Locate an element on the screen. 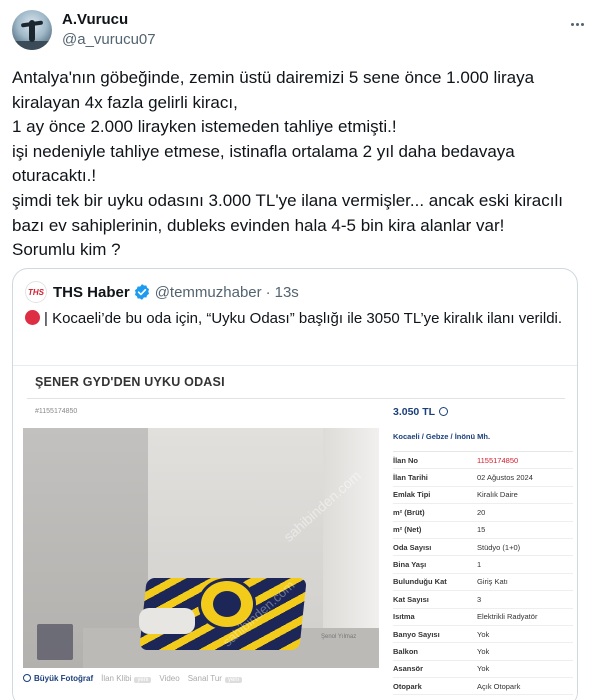 This screenshot has height=700, width=601. detail-key: Bulunduğu Kat is located at coordinates (420, 582).